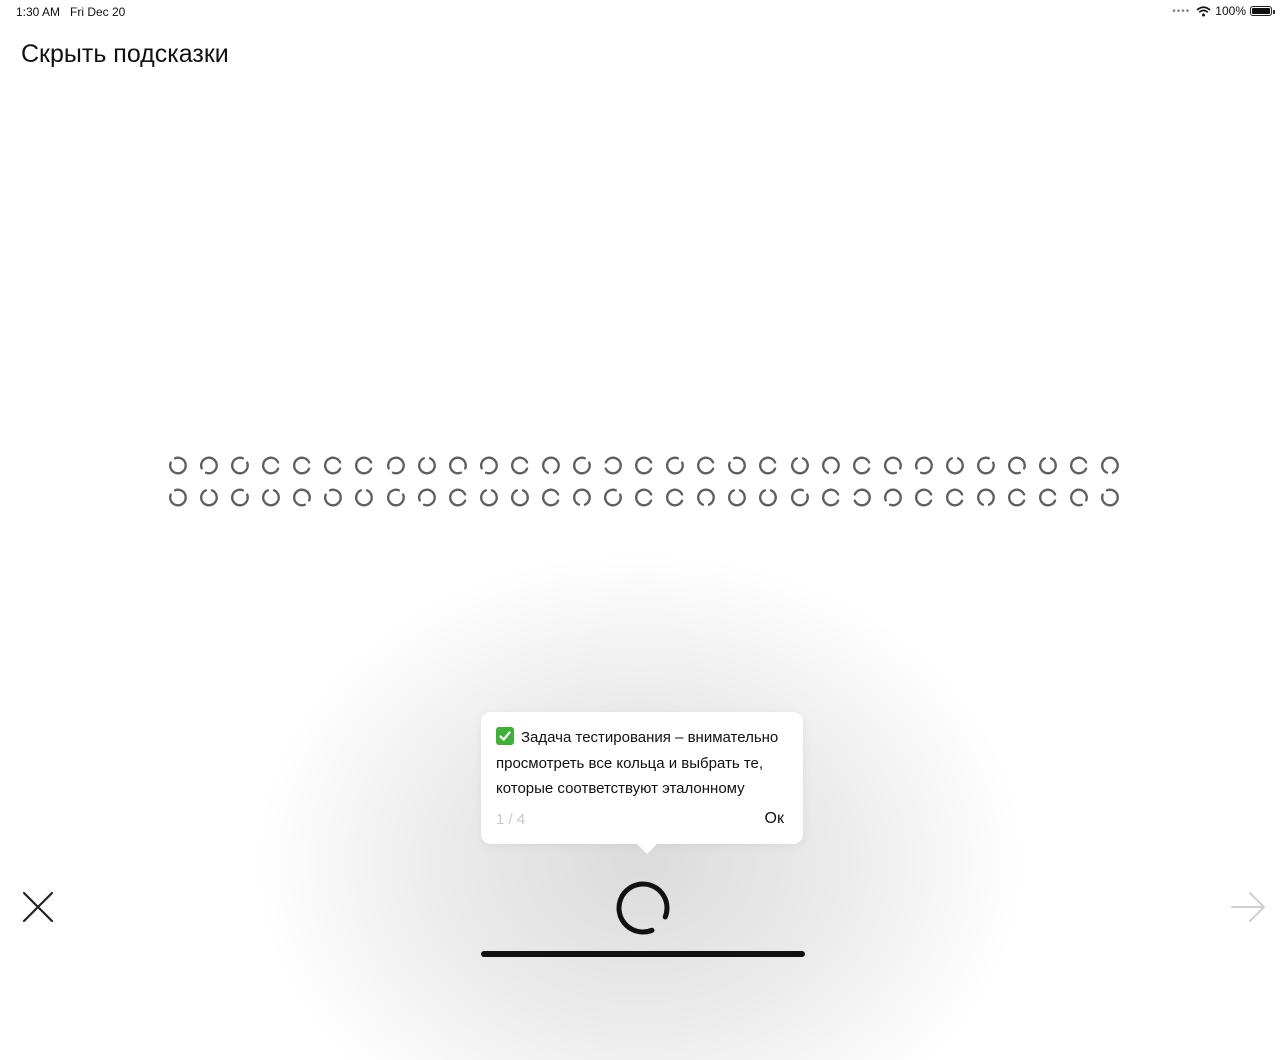  What do you see at coordinates (650, 737) in the screenshot?
I see `tooltip-line-1: Задача тестирования – внимательно` at bounding box center [650, 737].